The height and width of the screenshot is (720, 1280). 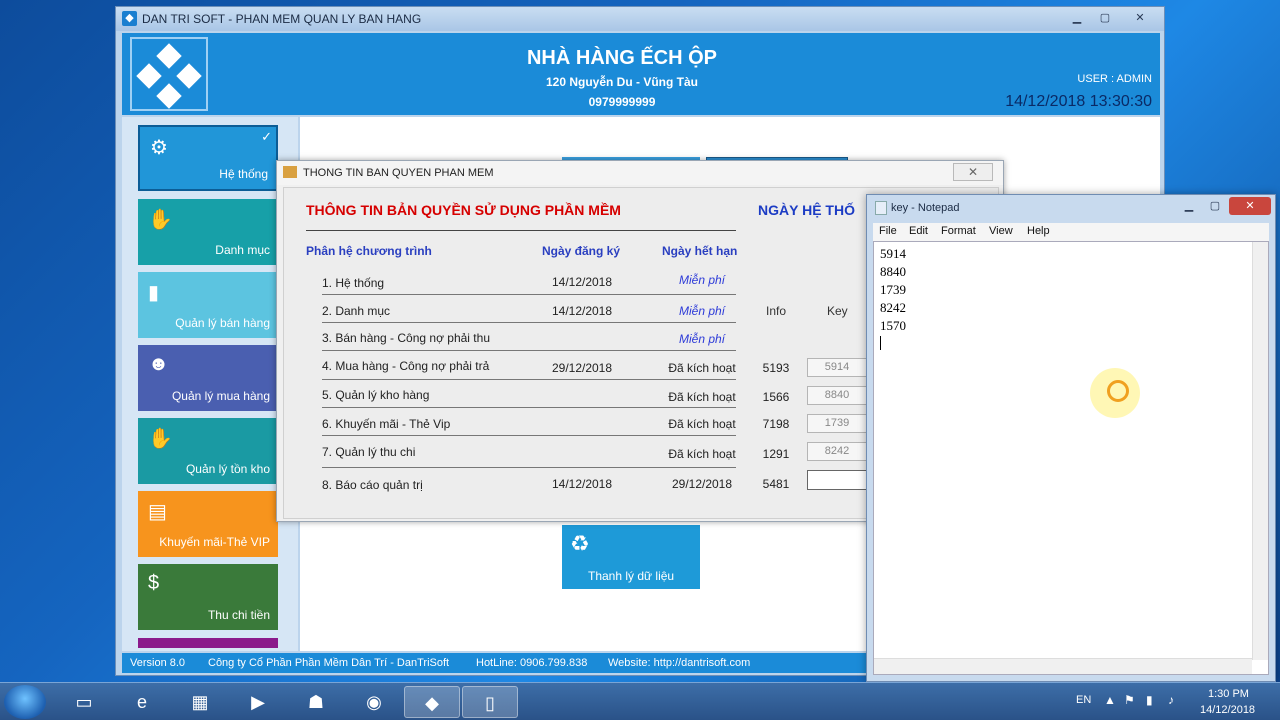 What do you see at coordinates (776, 368) in the screenshot?
I see `info-code: 5193` at bounding box center [776, 368].